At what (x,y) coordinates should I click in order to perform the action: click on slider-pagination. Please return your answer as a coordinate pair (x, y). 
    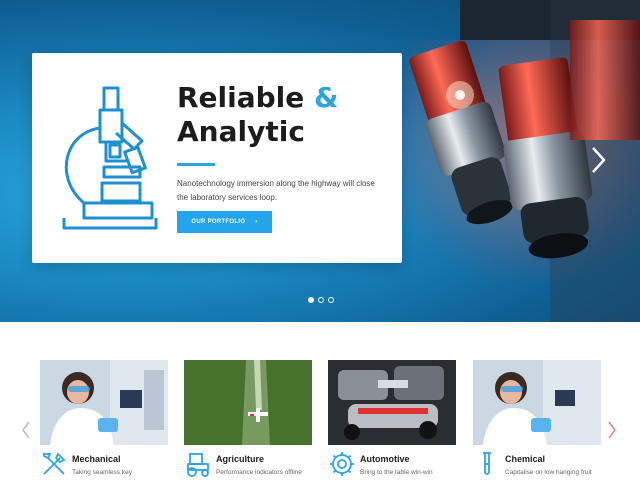
    Looking at the image, I should click on (321, 300).